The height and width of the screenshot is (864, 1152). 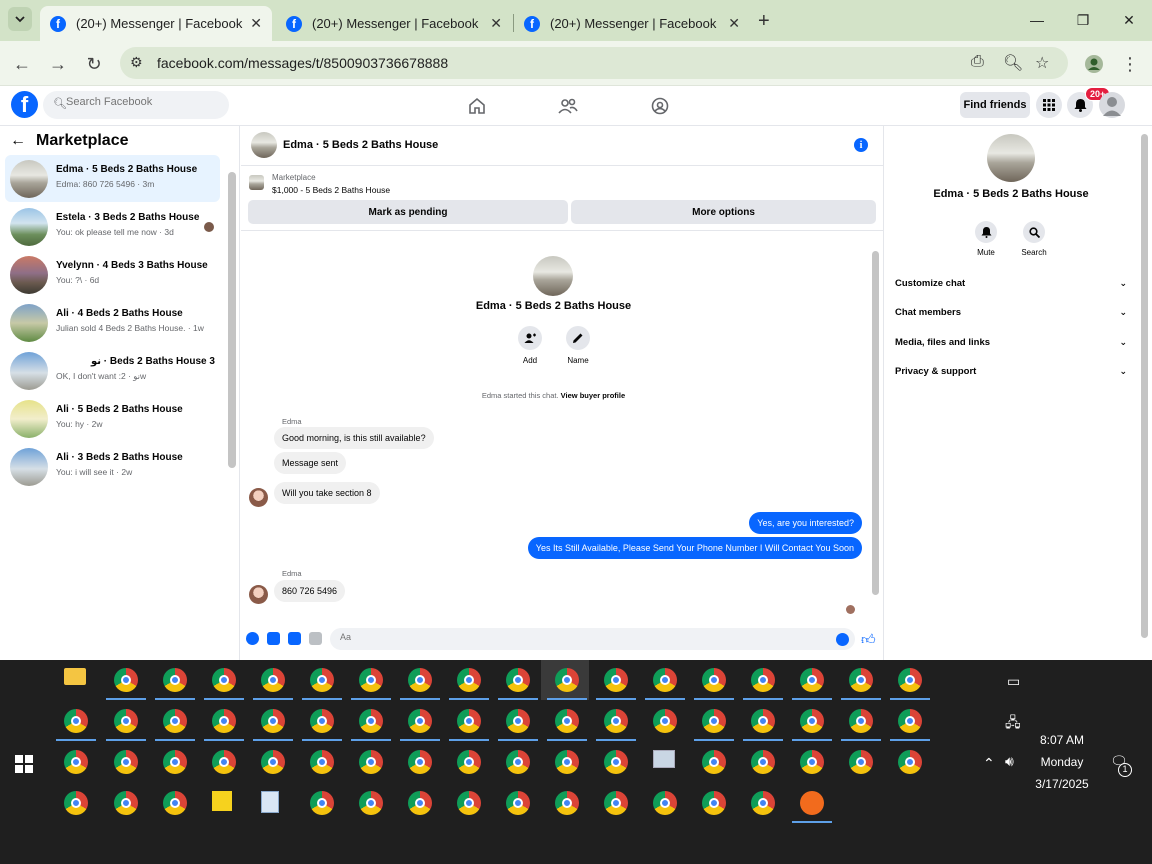 I want to click on restore-icon: ❐, so click(x=1083, y=20).